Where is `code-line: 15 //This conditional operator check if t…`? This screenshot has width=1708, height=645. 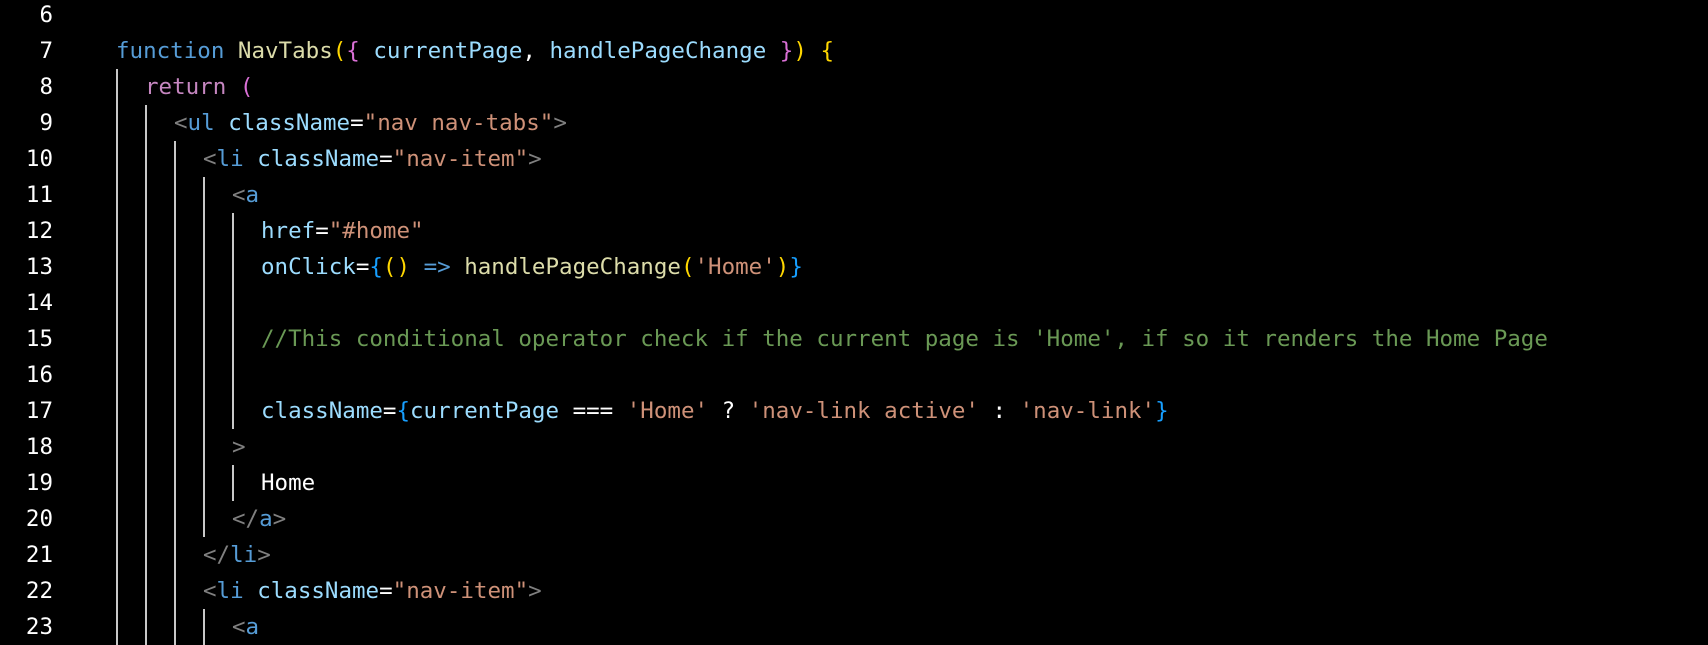
code-line: 15 //This conditional operator check if t… is located at coordinates (854, 339).